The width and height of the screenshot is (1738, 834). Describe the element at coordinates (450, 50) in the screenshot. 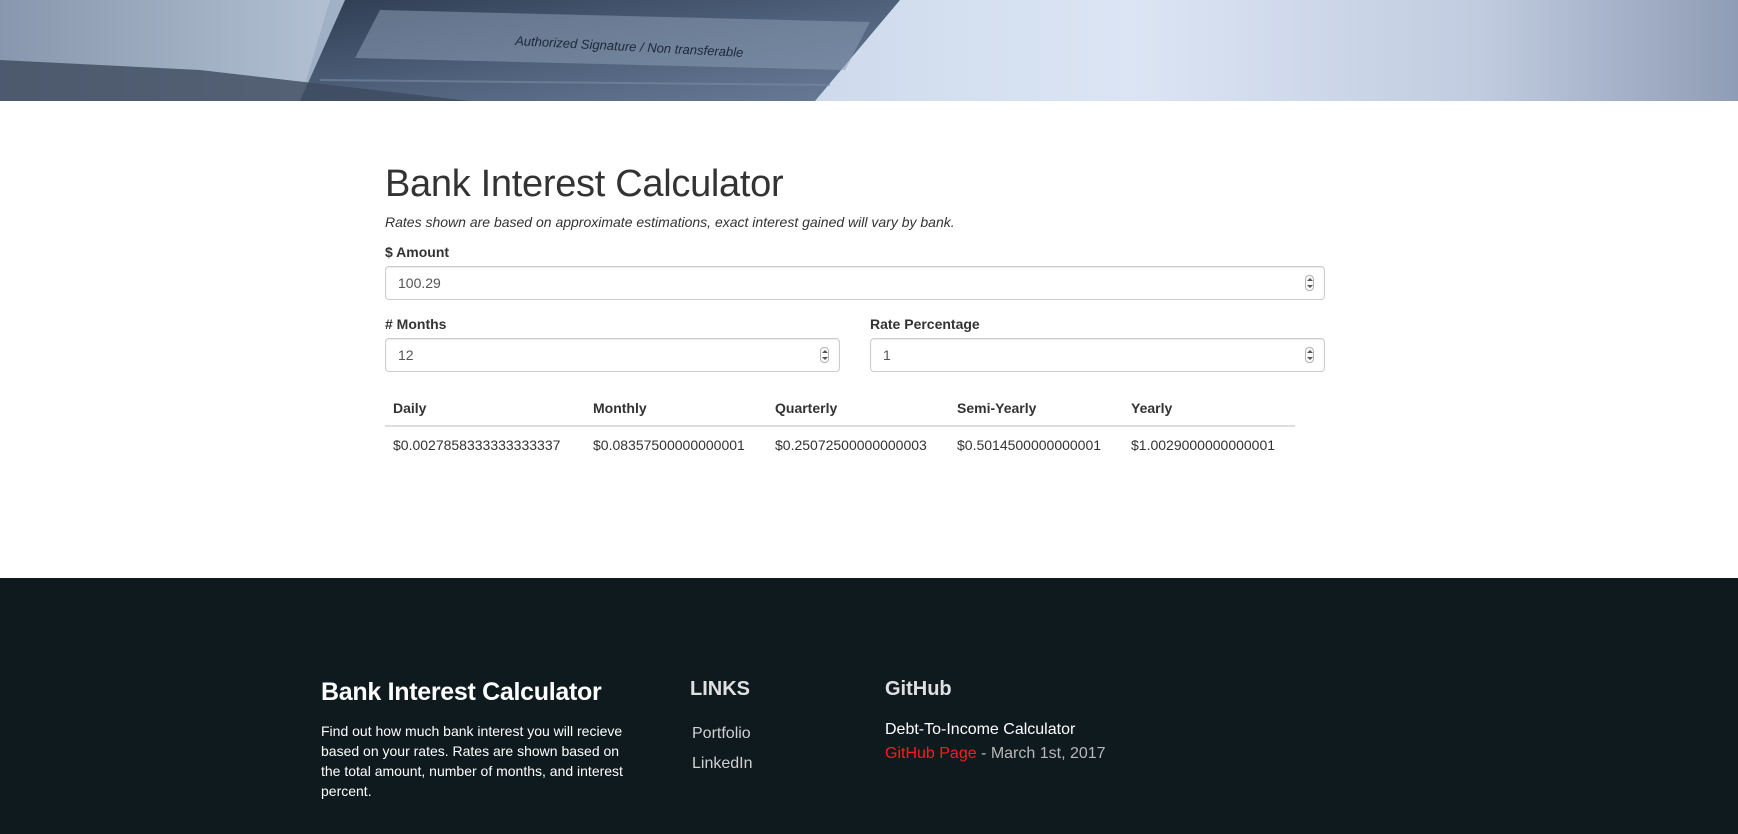

I see `credit-card-photo: Authorized Signature / Non transferable` at that location.